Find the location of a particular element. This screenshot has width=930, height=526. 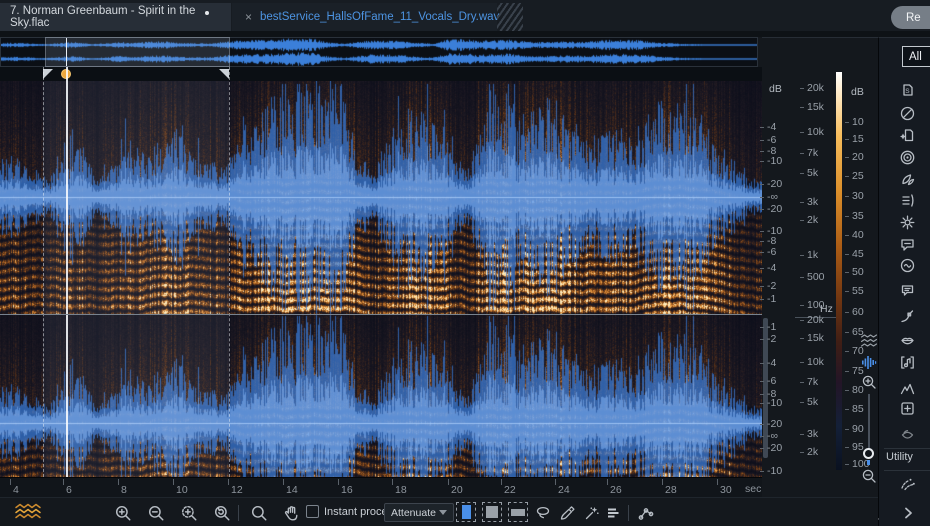

music-rebalance-icon is located at coordinates (907, 362).